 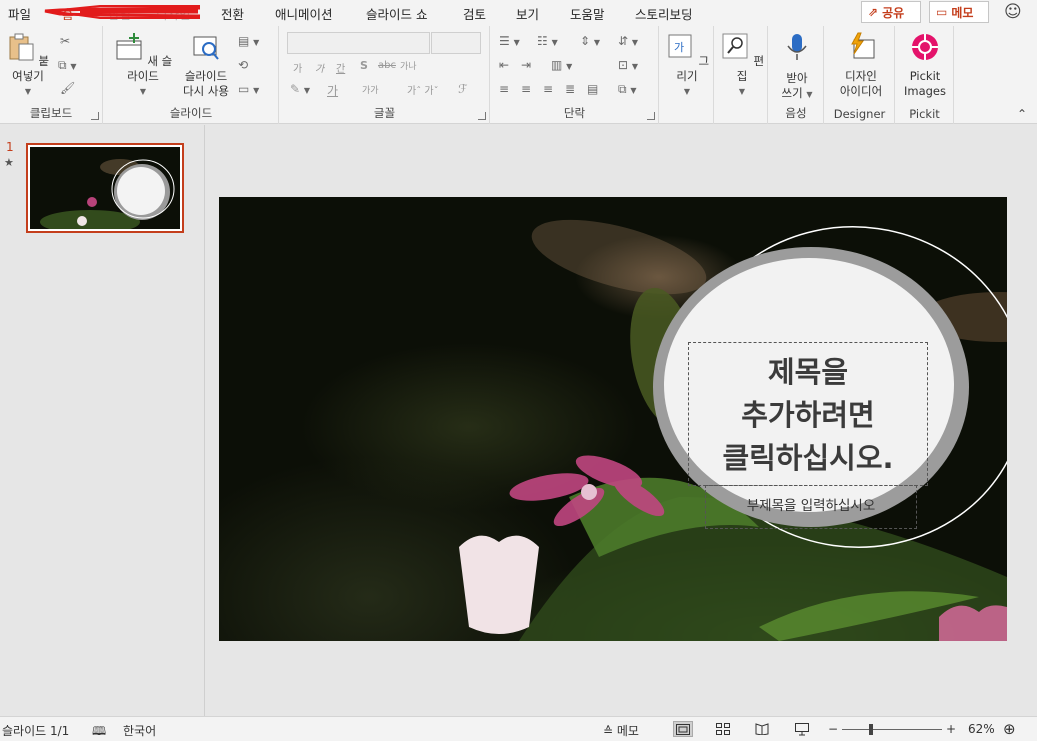 I want to click on slide-sorter-view-button, so click(x=723, y=729).